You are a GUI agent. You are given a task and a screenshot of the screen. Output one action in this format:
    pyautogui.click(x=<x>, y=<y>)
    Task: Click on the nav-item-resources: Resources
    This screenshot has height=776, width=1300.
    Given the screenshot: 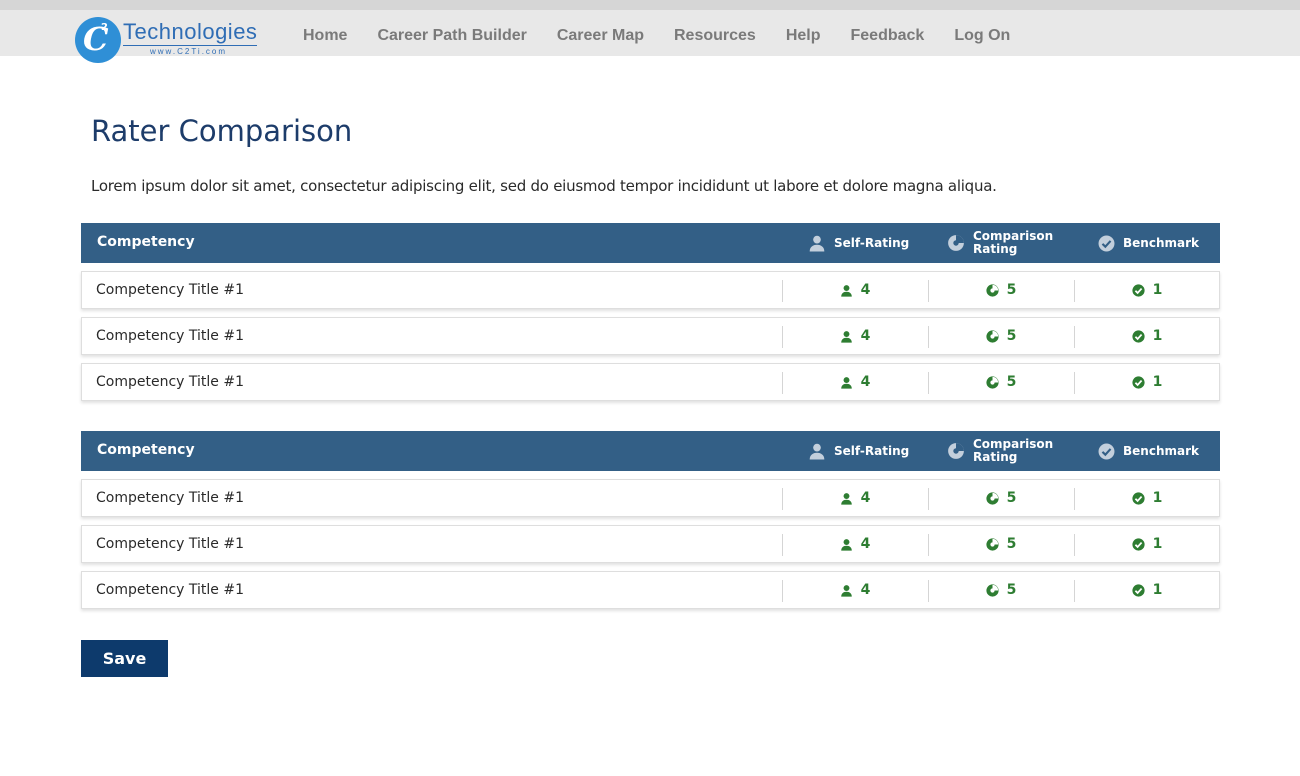 What is the action you would take?
    pyautogui.click(x=715, y=36)
    